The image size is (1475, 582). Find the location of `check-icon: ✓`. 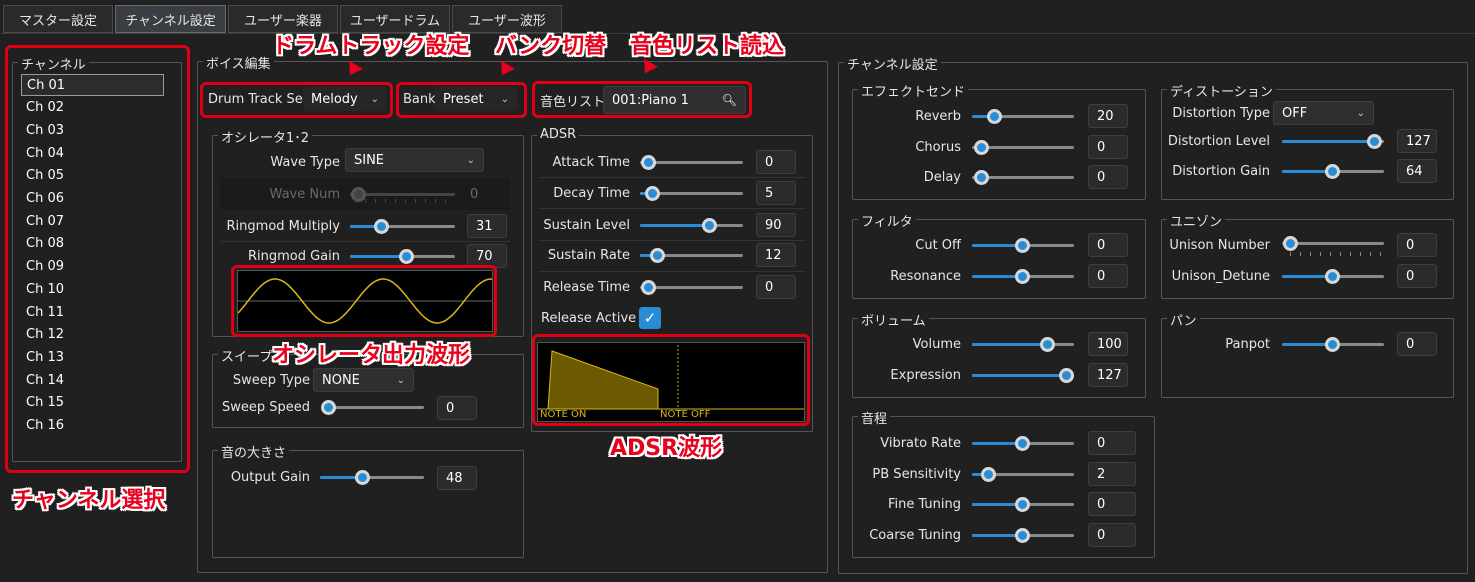

check-icon: ✓ is located at coordinates (650, 318).